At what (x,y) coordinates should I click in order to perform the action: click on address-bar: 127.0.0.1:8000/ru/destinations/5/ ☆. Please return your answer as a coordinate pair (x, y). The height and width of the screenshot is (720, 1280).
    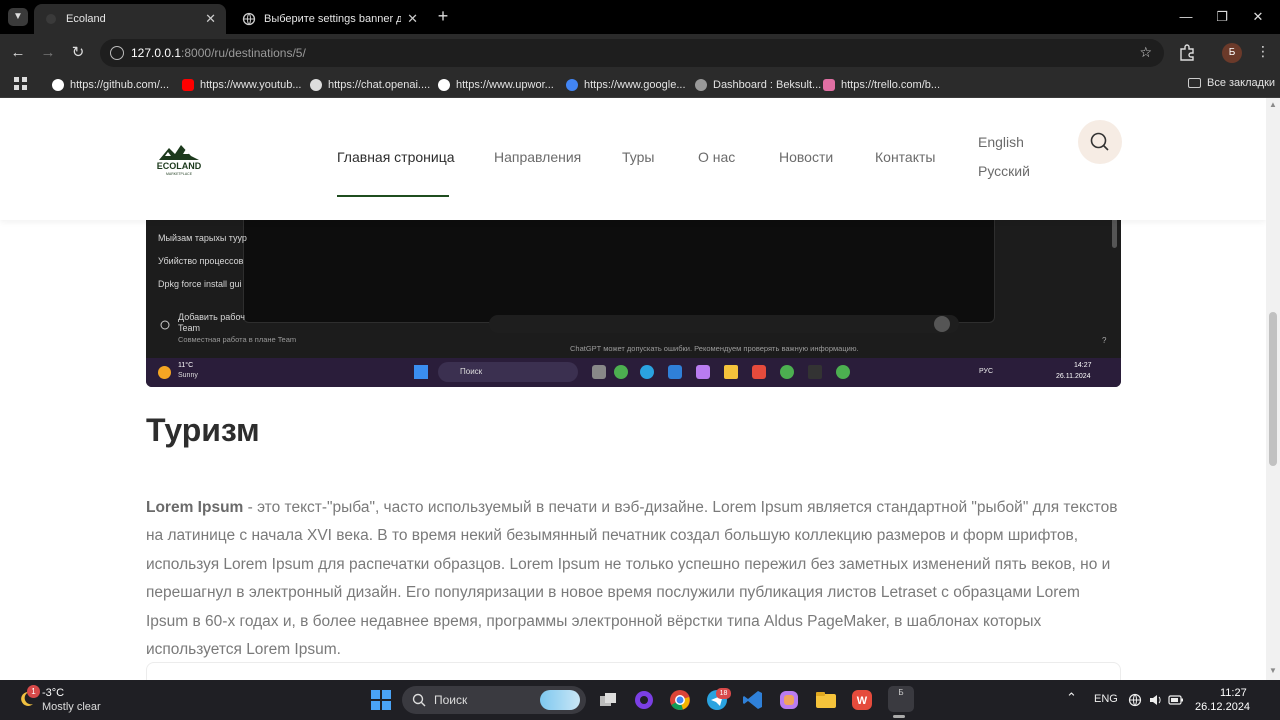
    Looking at the image, I should click on (632, 53).